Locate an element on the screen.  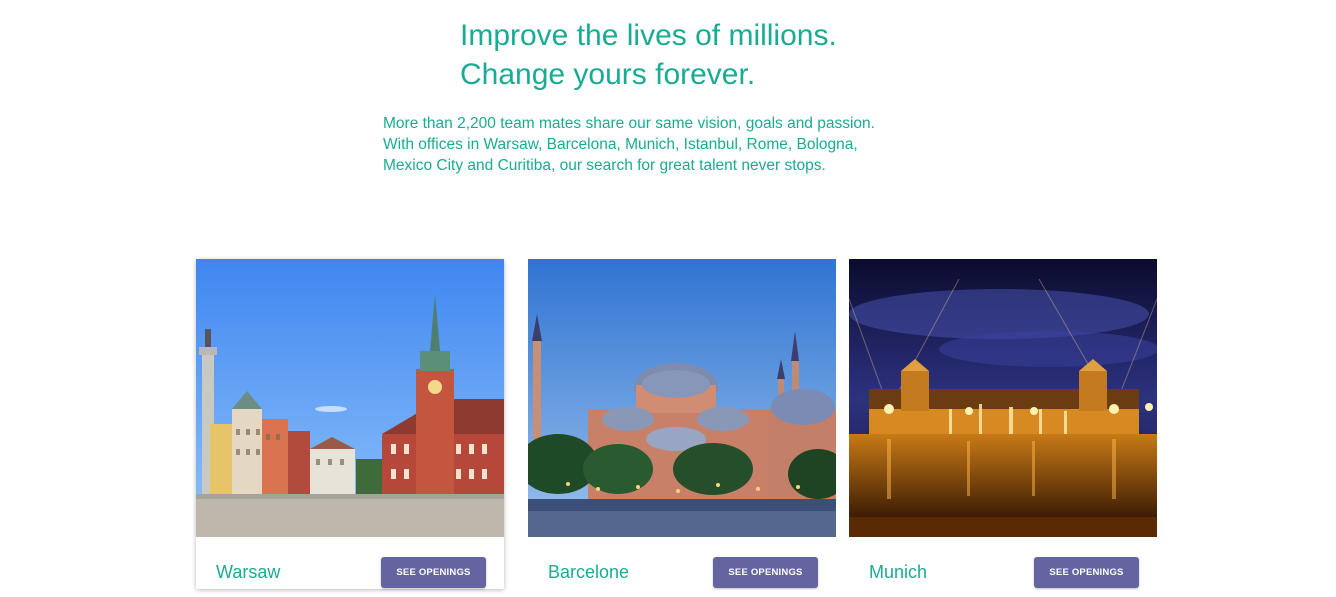
city-name: Warsaw is located at coordinates (248, 572).